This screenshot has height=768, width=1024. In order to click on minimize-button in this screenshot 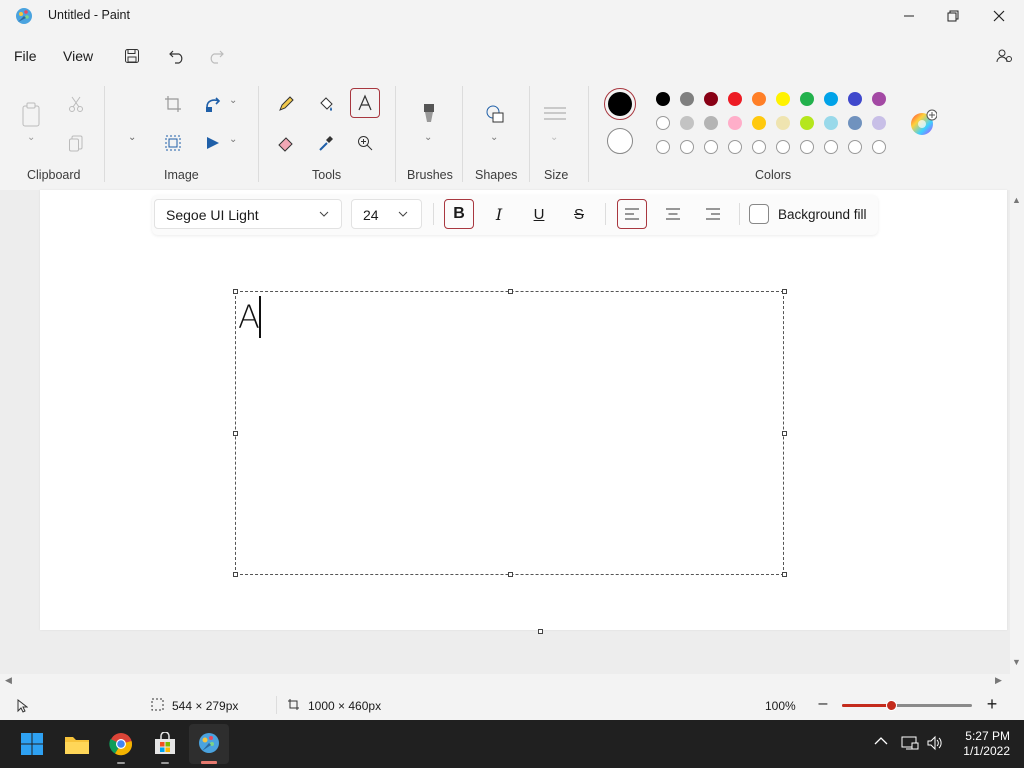, I will do `click(909, 16)`.